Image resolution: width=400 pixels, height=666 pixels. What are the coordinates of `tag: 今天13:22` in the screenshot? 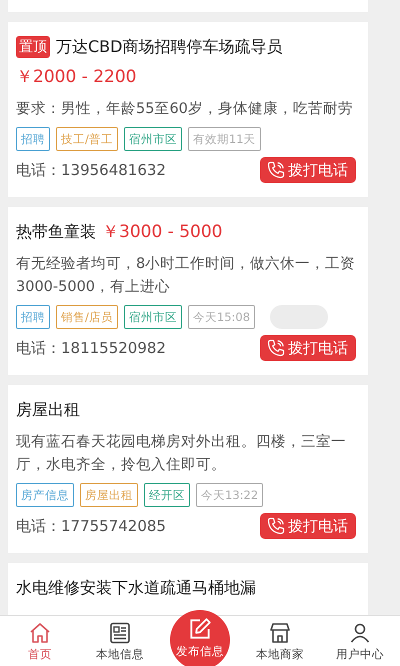 It's located at (230, 495).